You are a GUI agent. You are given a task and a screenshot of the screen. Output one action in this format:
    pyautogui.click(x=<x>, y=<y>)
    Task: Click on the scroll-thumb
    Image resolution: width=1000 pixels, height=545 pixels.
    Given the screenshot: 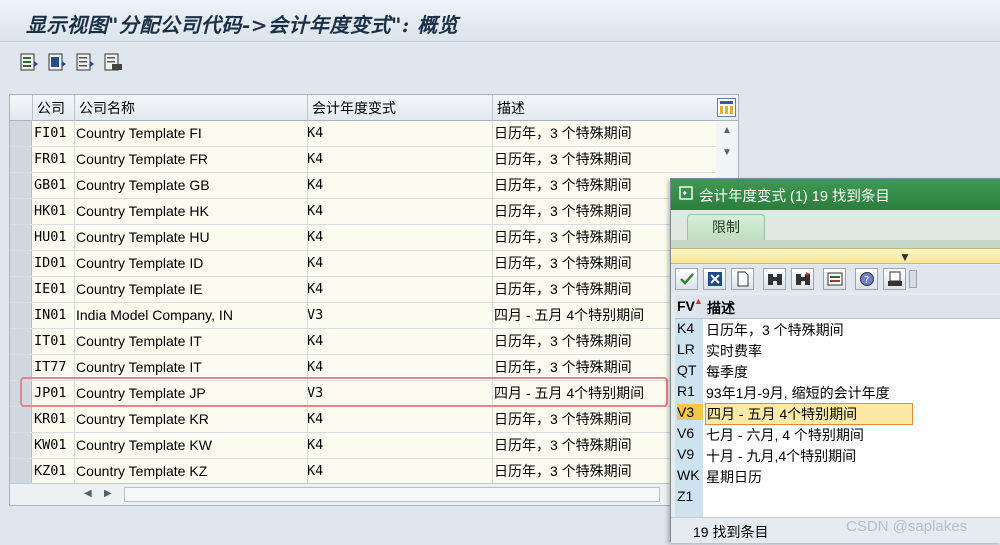 What is the action you would take?
    pyautogui.click(x=392, y=494)
    